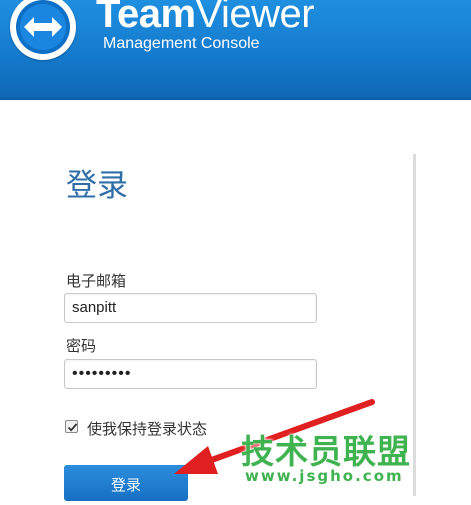 The height and width of the screenshot is (505, 471). I want to click on remember-me-label: 使我保持登录状态, so click(147, 428).